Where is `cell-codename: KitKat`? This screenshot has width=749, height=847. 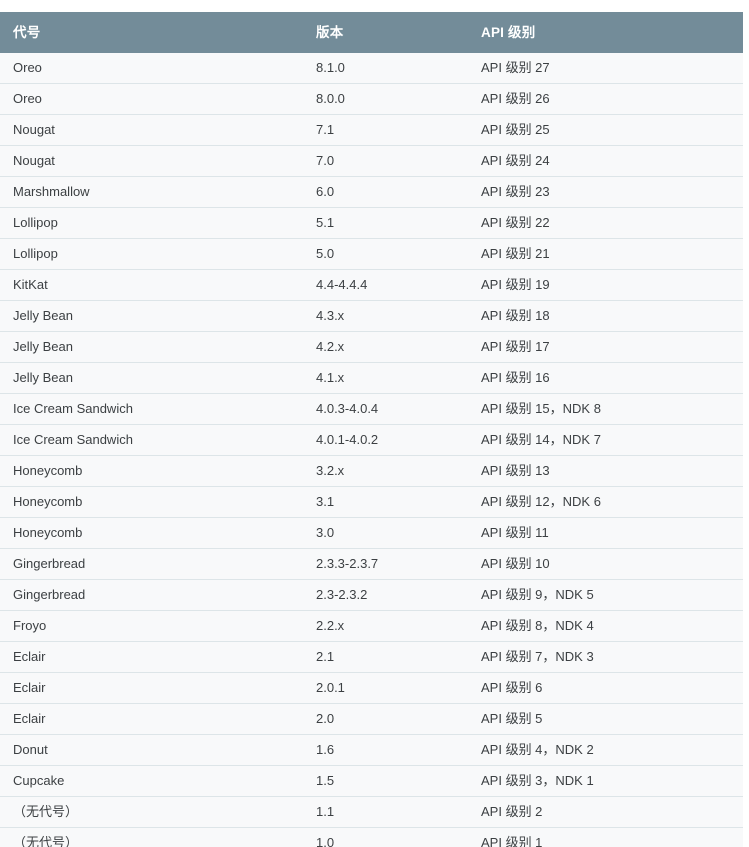
cell-codename: KitKat is located at coordinates (151, 285).